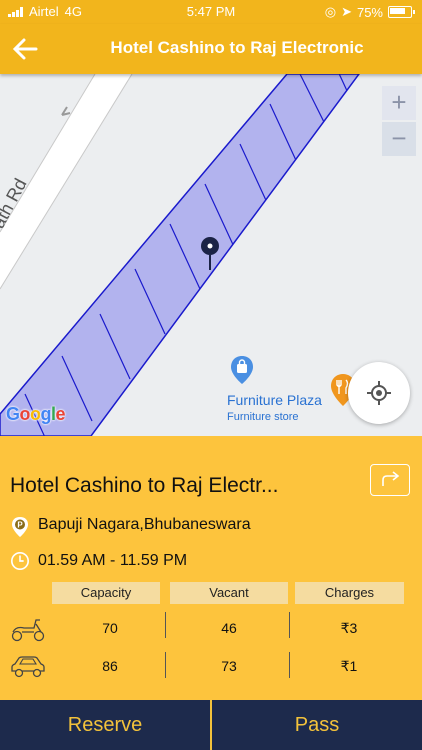 The height and width of the screenshot is (750, 422). I want to click on car-capacity: 86, so click(110, 666).